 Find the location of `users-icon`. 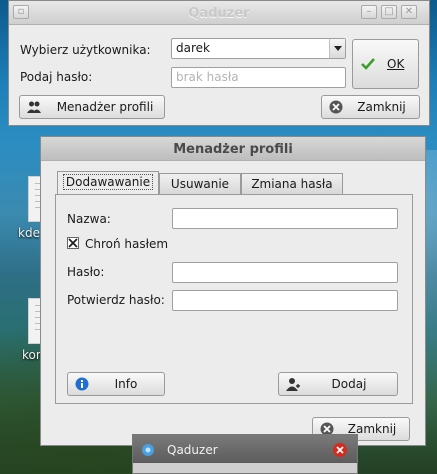

users-icon is located at coordinates (34, 107).